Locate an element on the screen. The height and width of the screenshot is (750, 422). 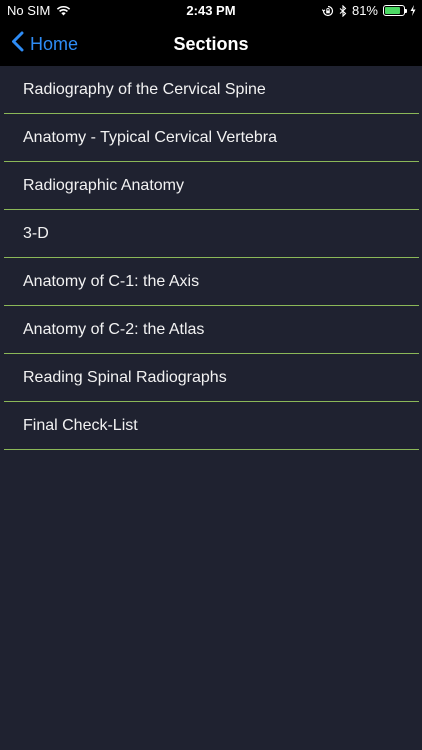
list-item-label: Radiographic Anatomy is located at coordinates (103, 185).